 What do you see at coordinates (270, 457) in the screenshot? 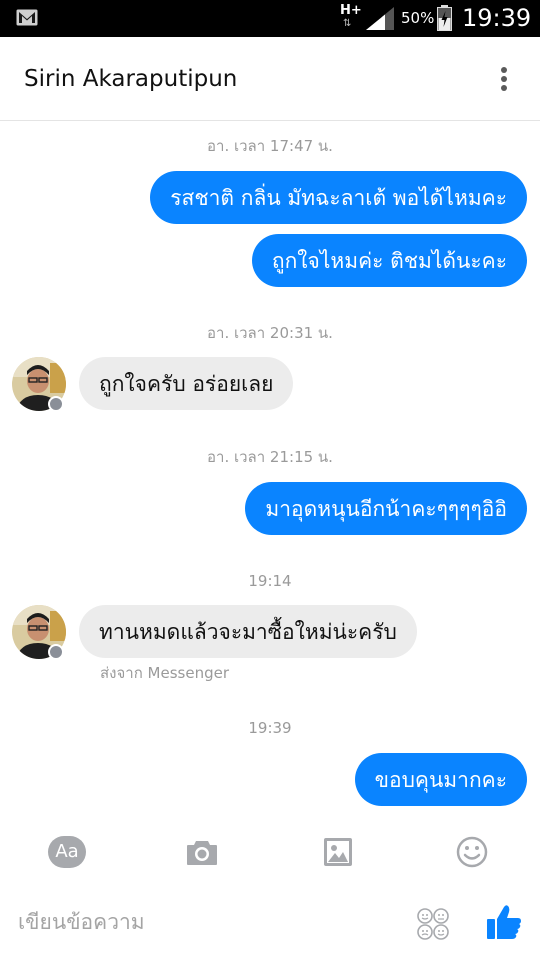
I see `timestamp: อา. เวลา 21:15 น.` at bounding box center [270, 457].